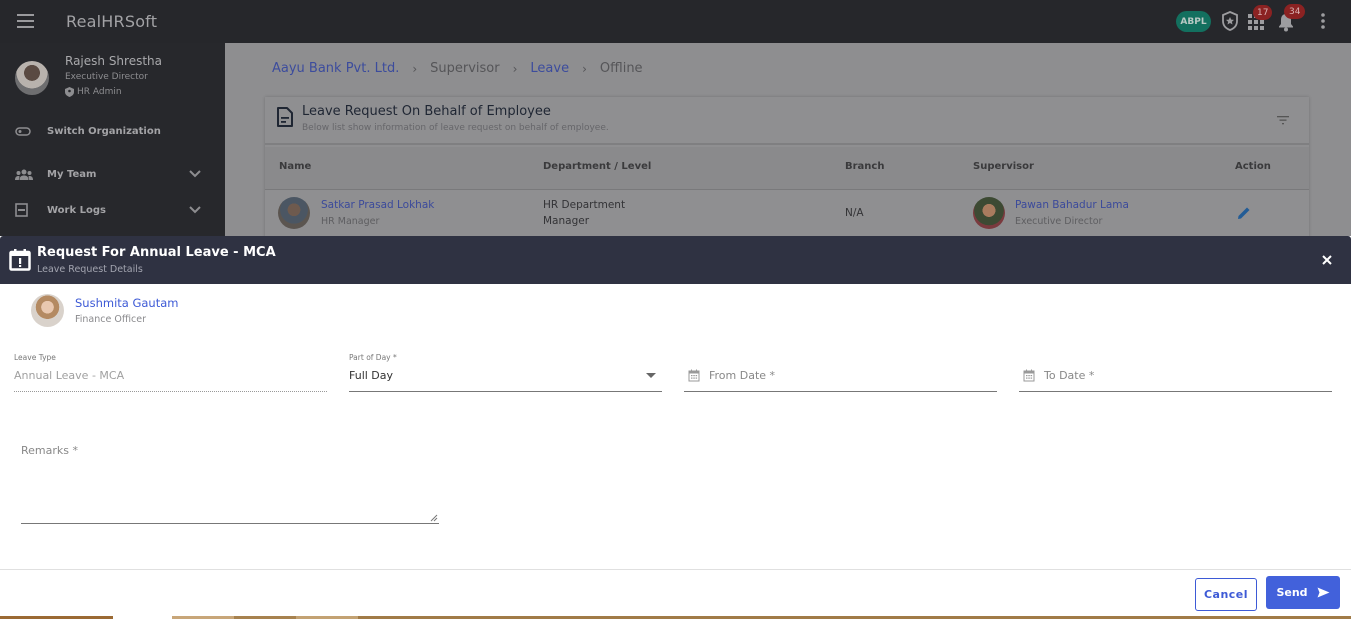  What do you see at coordinates (230, 480) in the screenshot?
I see `remarks-textarea: Remarks *` at bounding box center [230, 480].